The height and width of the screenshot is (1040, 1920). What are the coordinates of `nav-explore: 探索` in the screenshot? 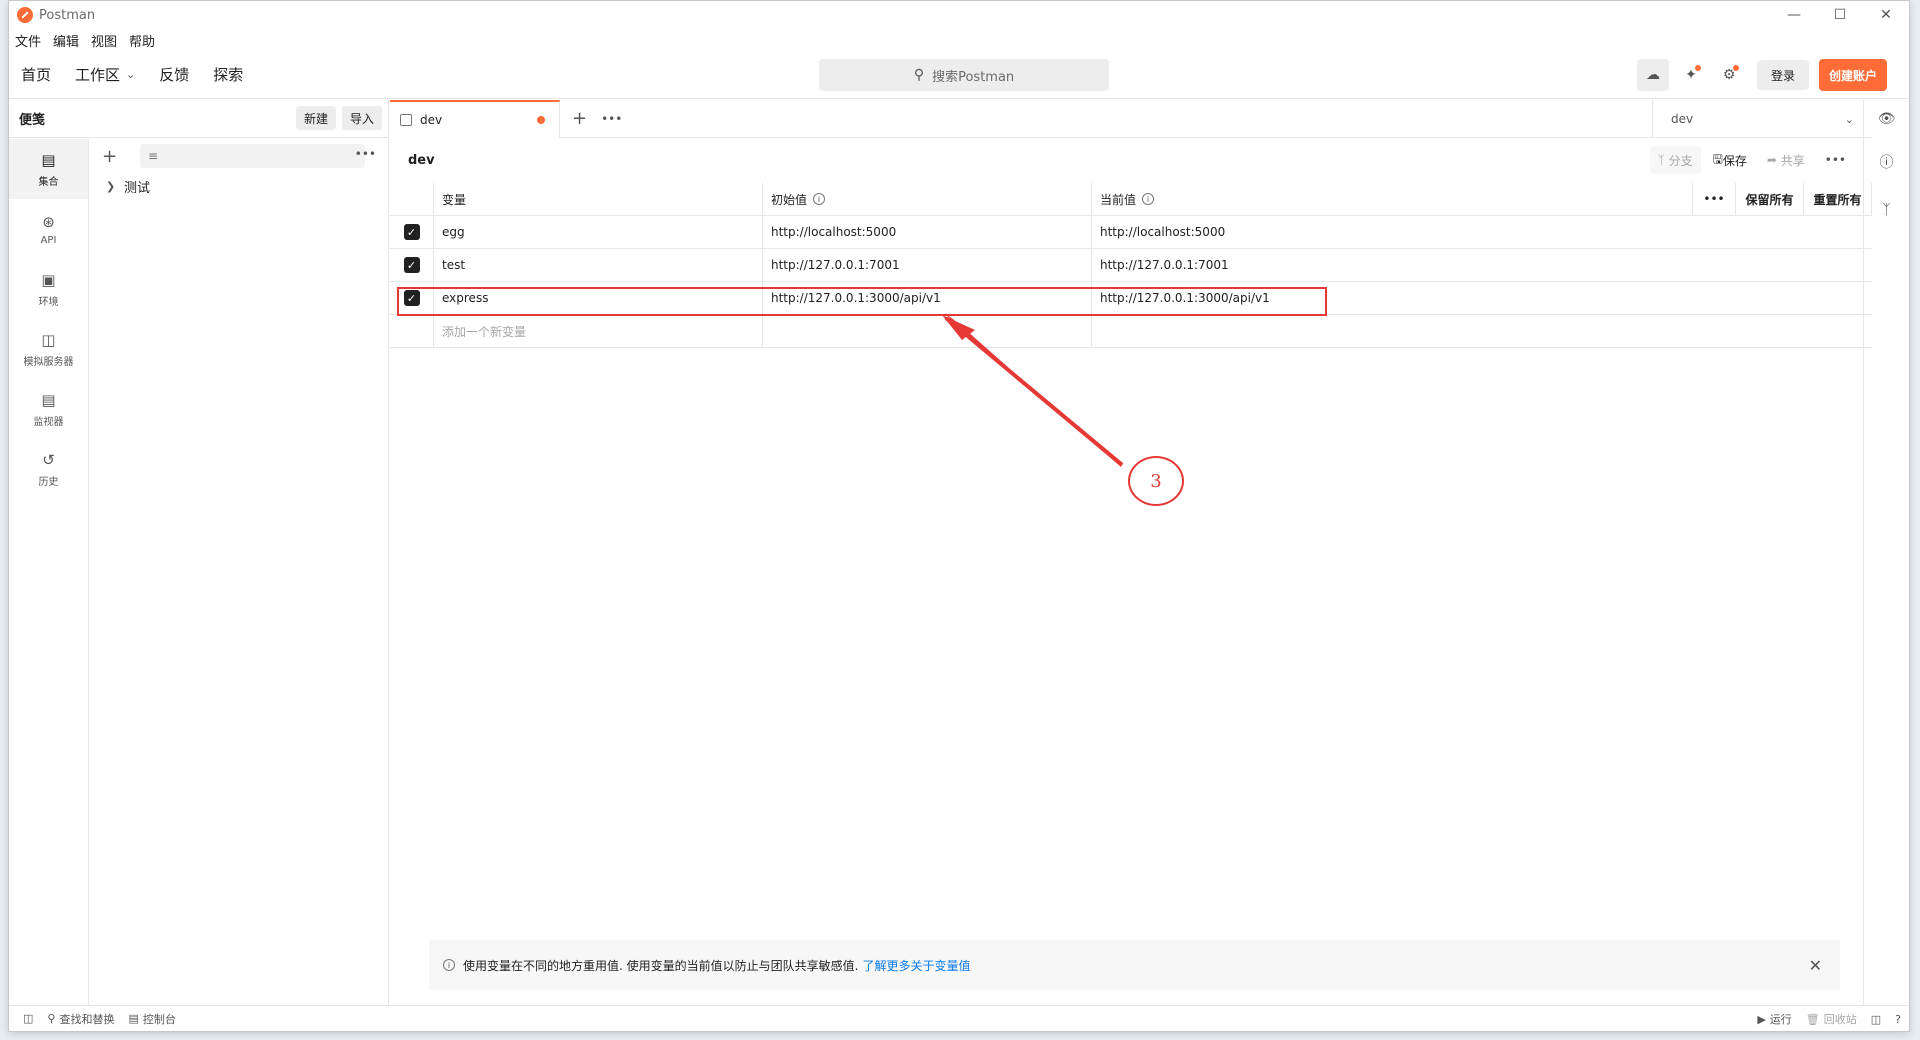 It's located at (228, 74).